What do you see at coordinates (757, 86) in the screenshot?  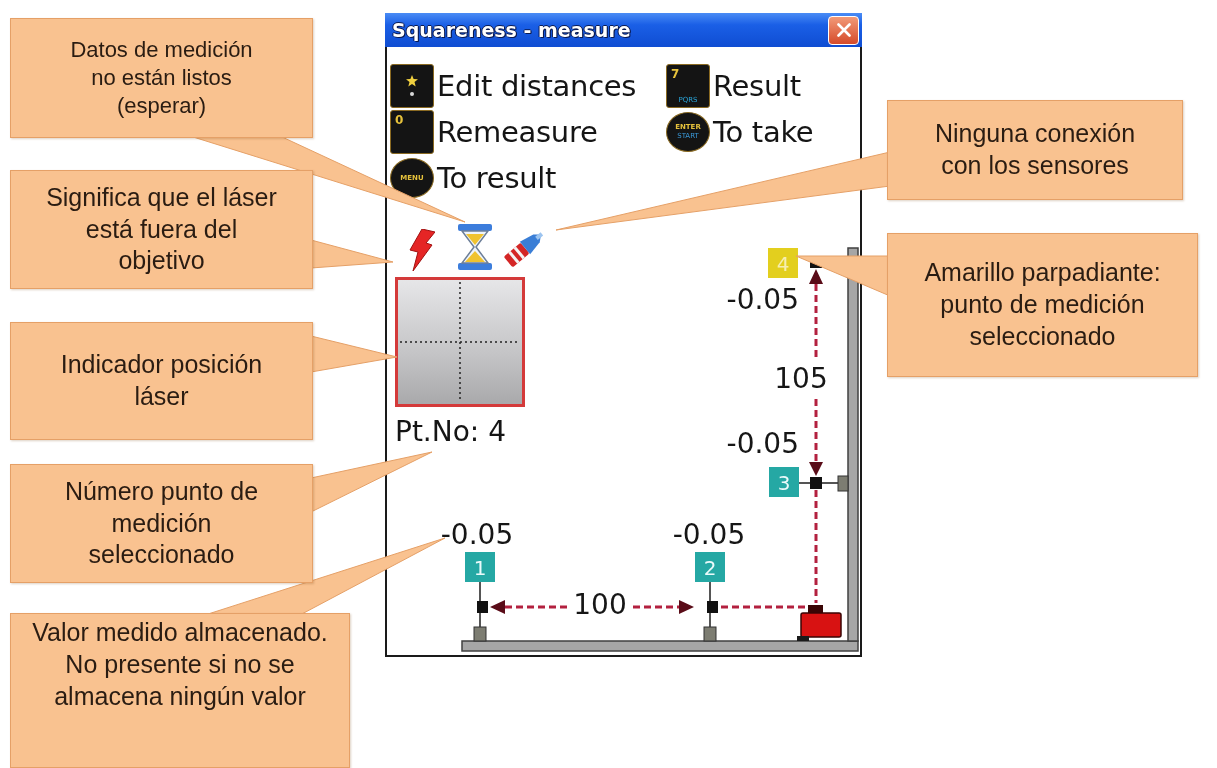 I see `key-hint-label: Result` at bounding box center [757, 86].